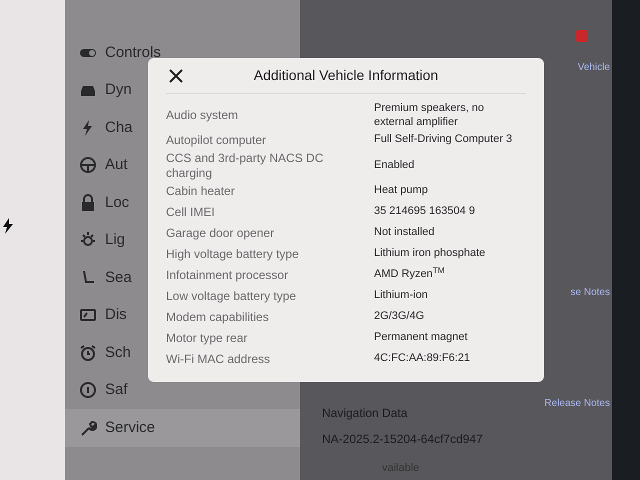 This screenshot has height=480, width=640. Describe the element at coordinates (365, 413) in the screenshot. I see `section-label: Navigation Data` at that location.